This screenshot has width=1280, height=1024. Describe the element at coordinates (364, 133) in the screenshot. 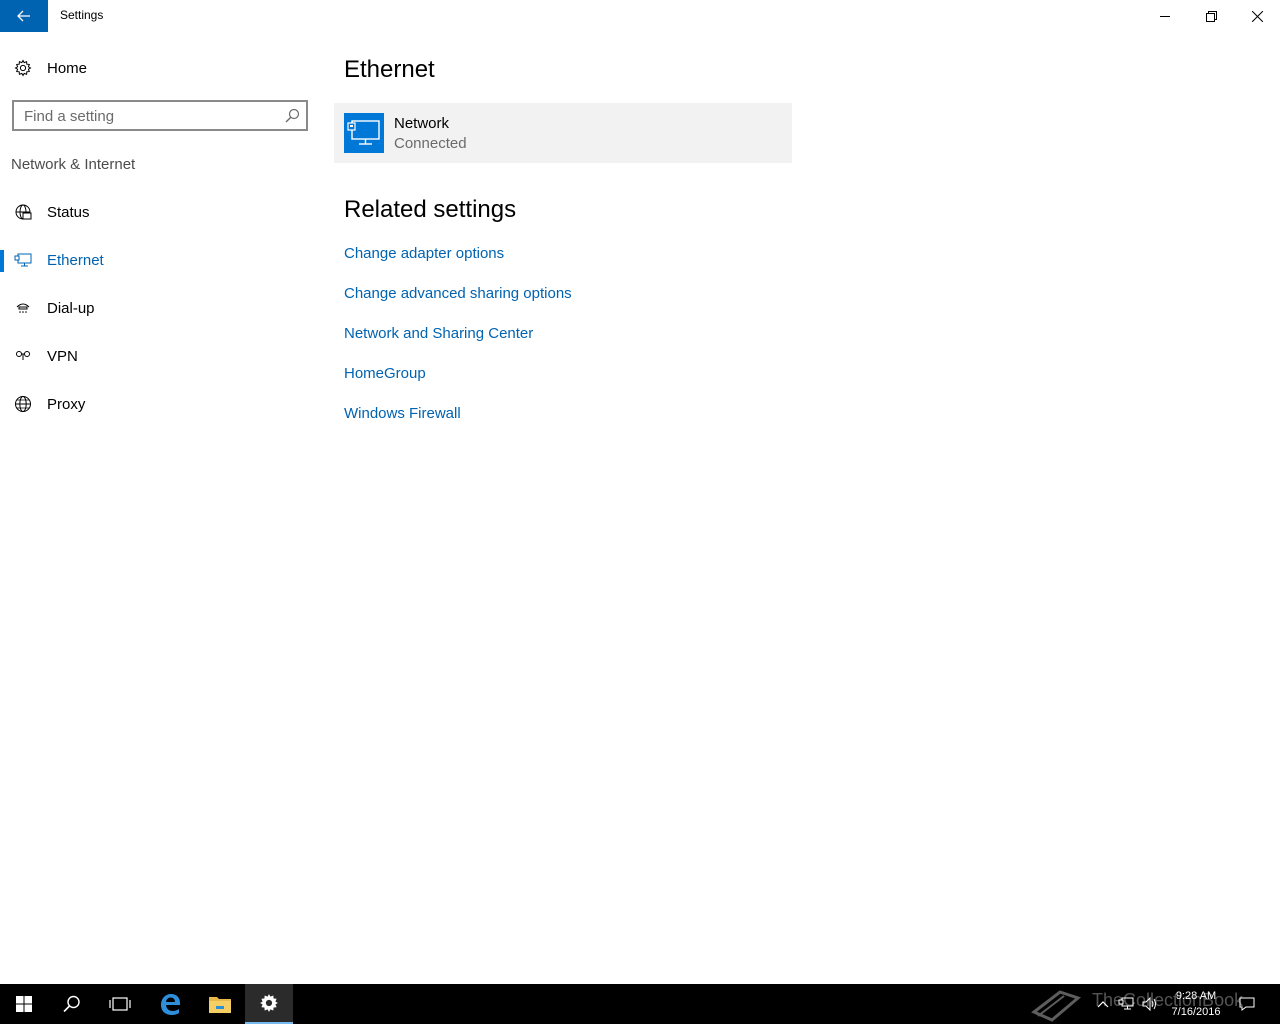

I see `ethernet-monitor-icon` at that location.